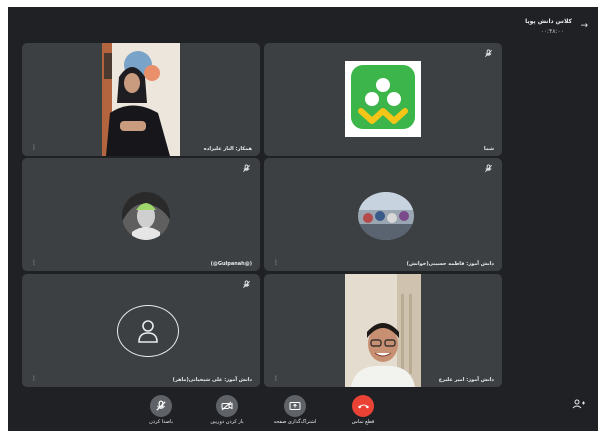 The image size is (599, 434). Describe the element at coordinates (295, 422) in the screenshot. I see `screen-share-label: اشتراک‌گذاری صفحه` at that location.